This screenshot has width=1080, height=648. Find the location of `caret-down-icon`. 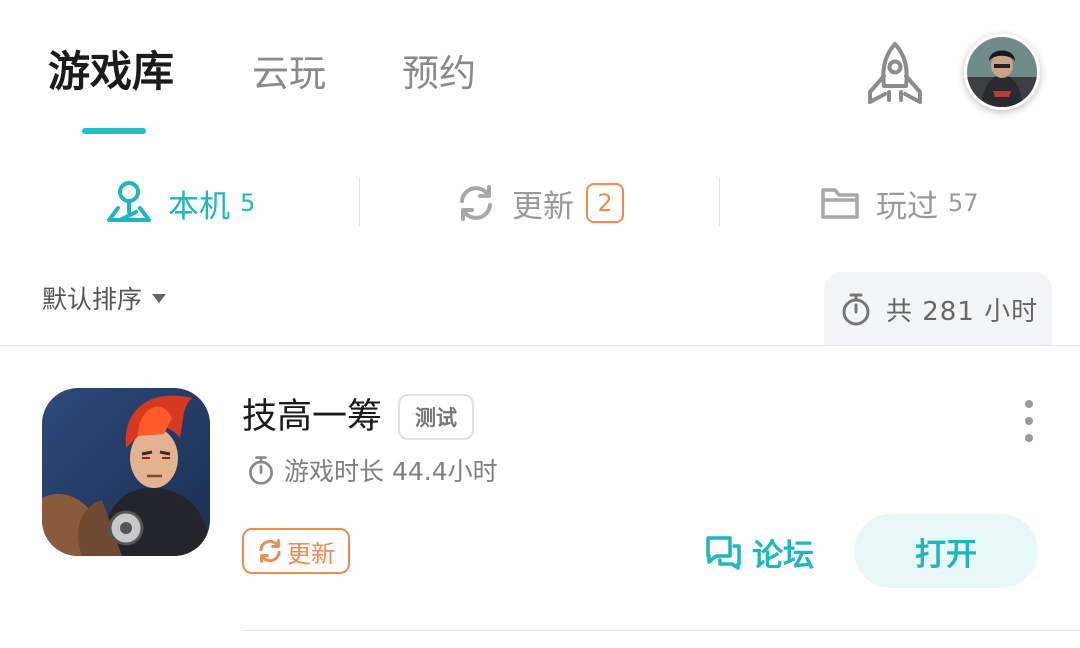

caret-down-icon is located at coordinates (159, 298).